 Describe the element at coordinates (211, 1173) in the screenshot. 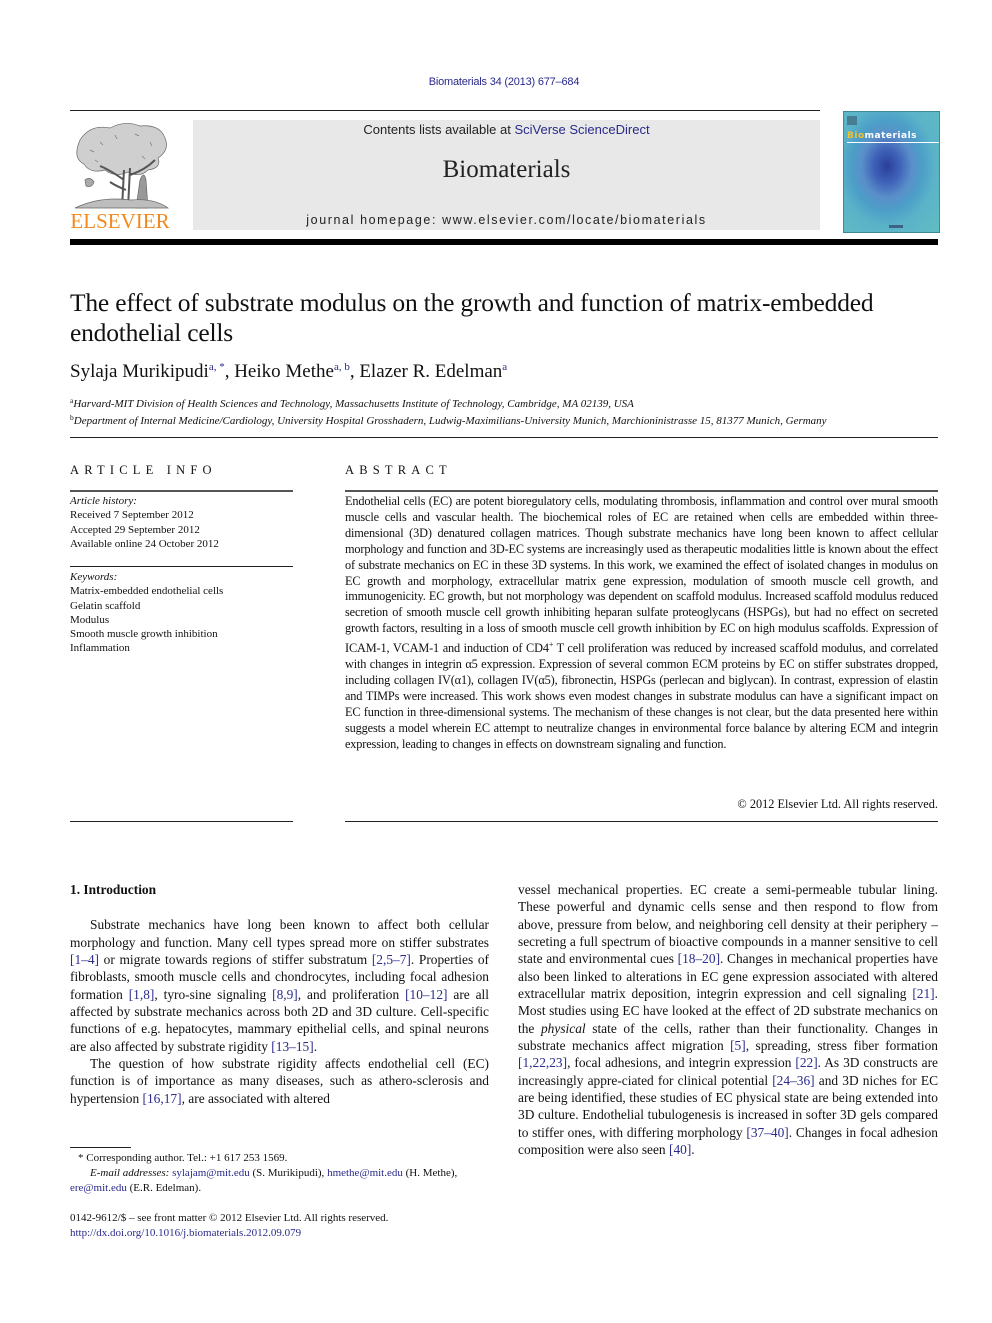

I see `email-link: sylajam@mit.edu` at that location.